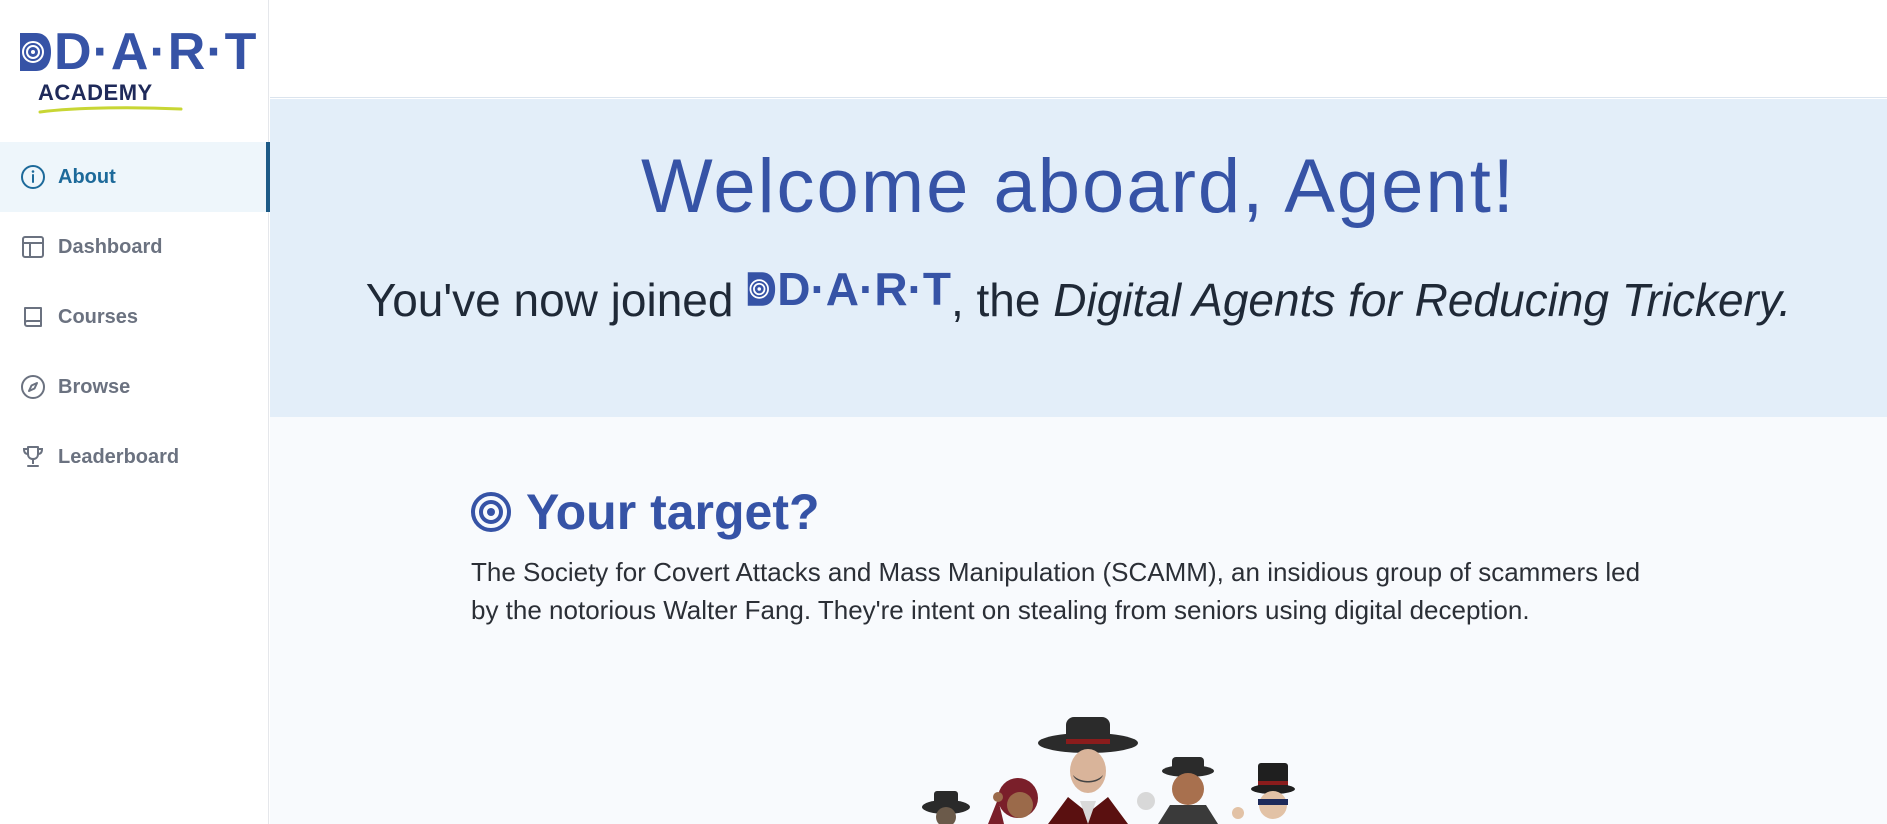  What do you see at coordinates (1078, 186) in the screenshot?
I see `page-title: Welcome aboard, Agent!` at bounding box center [1078, 186].